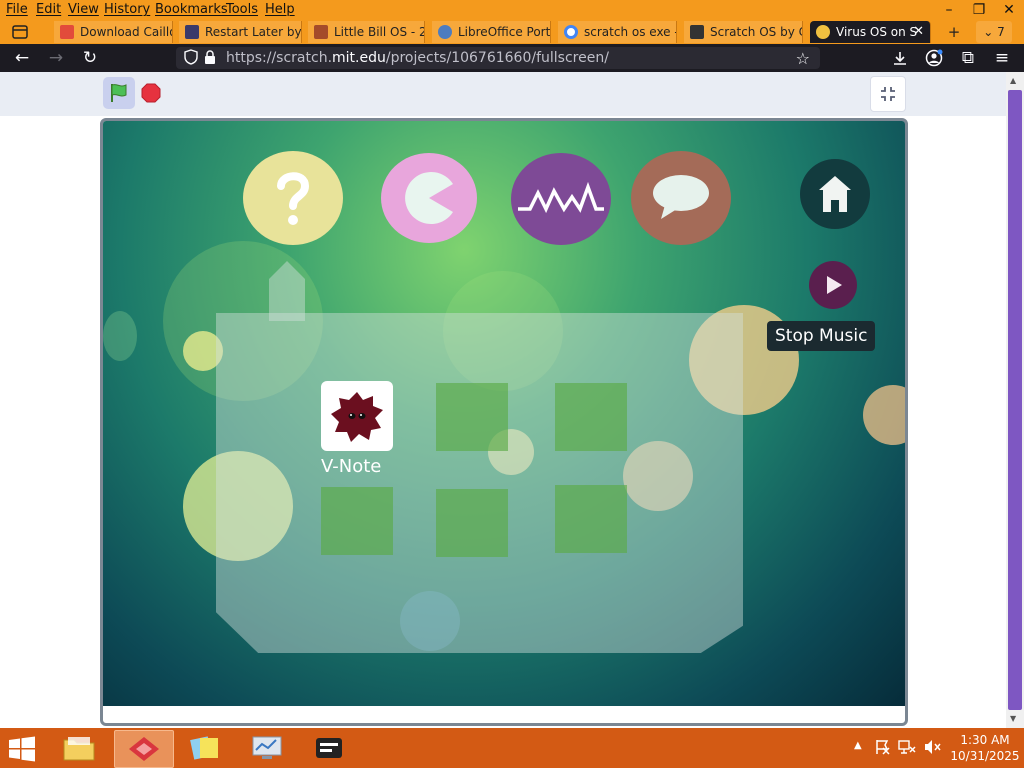 Image resolution: width=1024 pixels, height=768 pixels. I want to click on home-button, so click(835, 194).